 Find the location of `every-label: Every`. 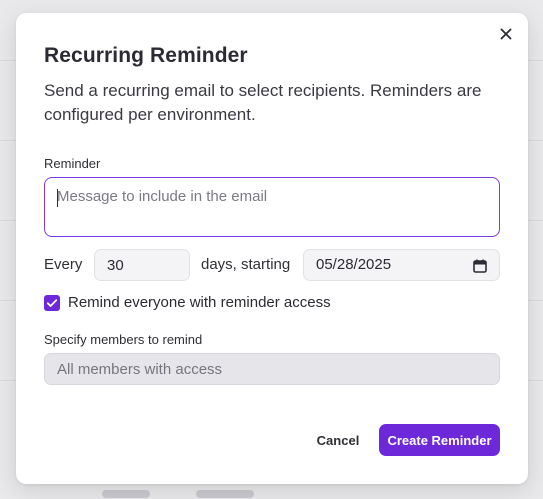

every-label: Every is located at coordinates (63, 264).